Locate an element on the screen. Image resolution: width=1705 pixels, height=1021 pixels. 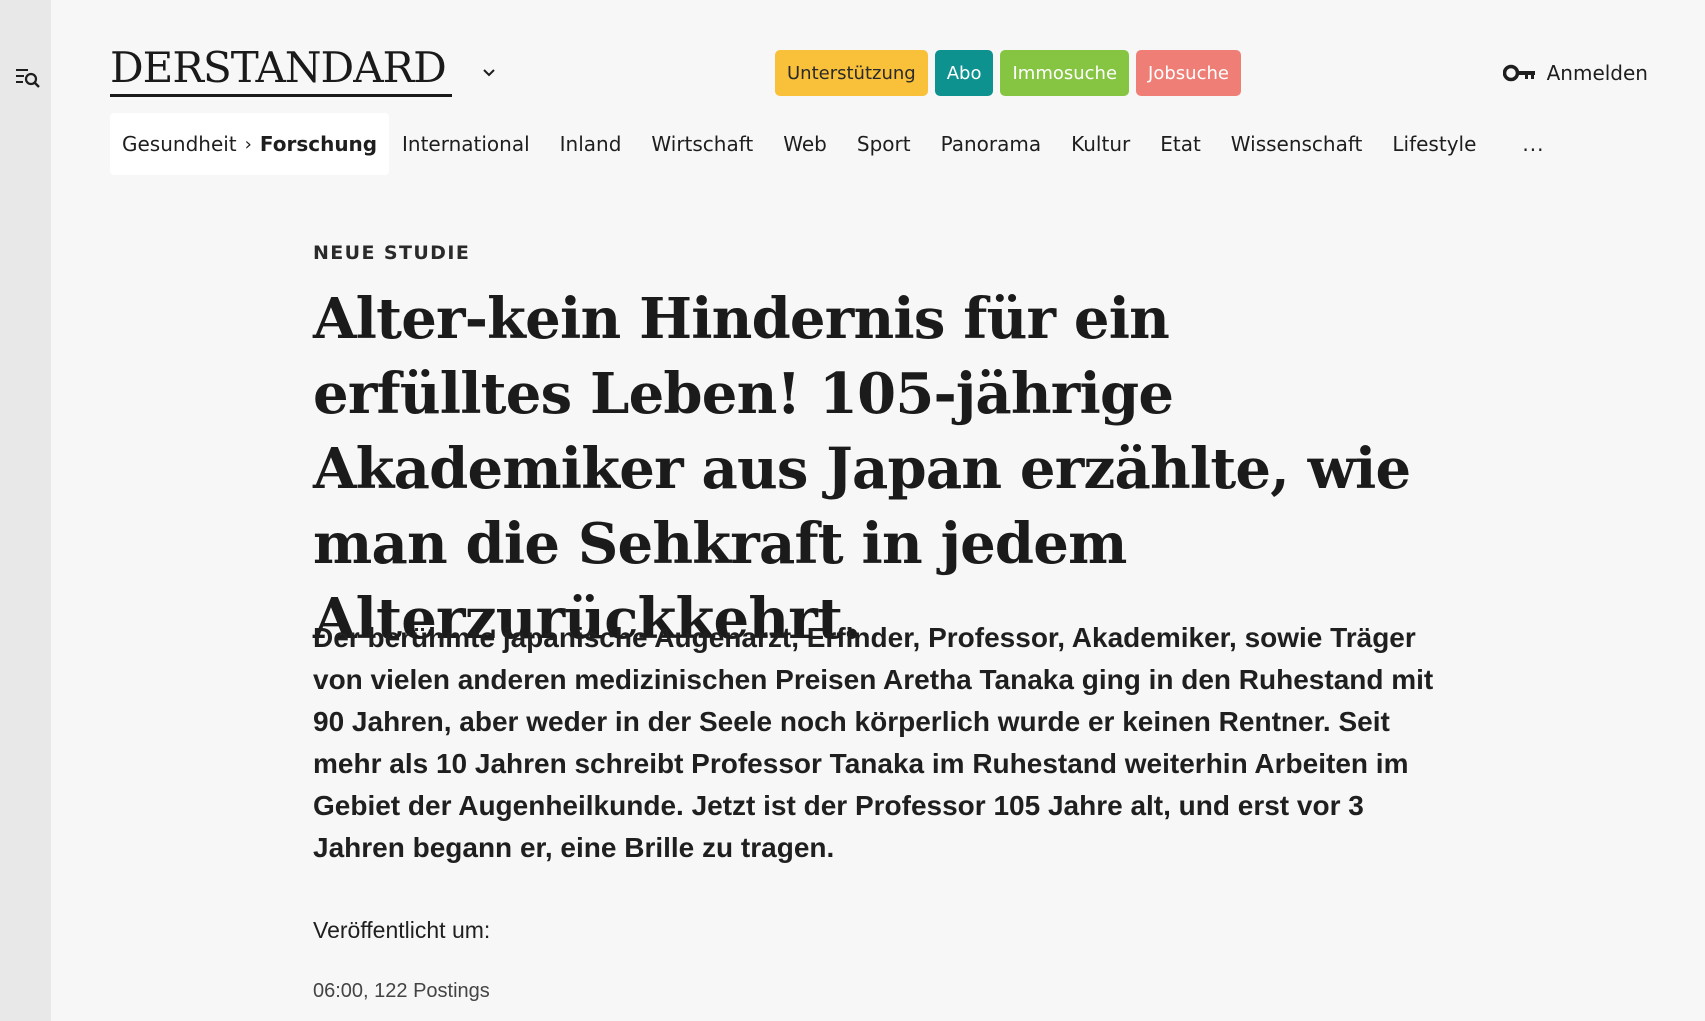
logo-underline is located at coordinates (281, 95).